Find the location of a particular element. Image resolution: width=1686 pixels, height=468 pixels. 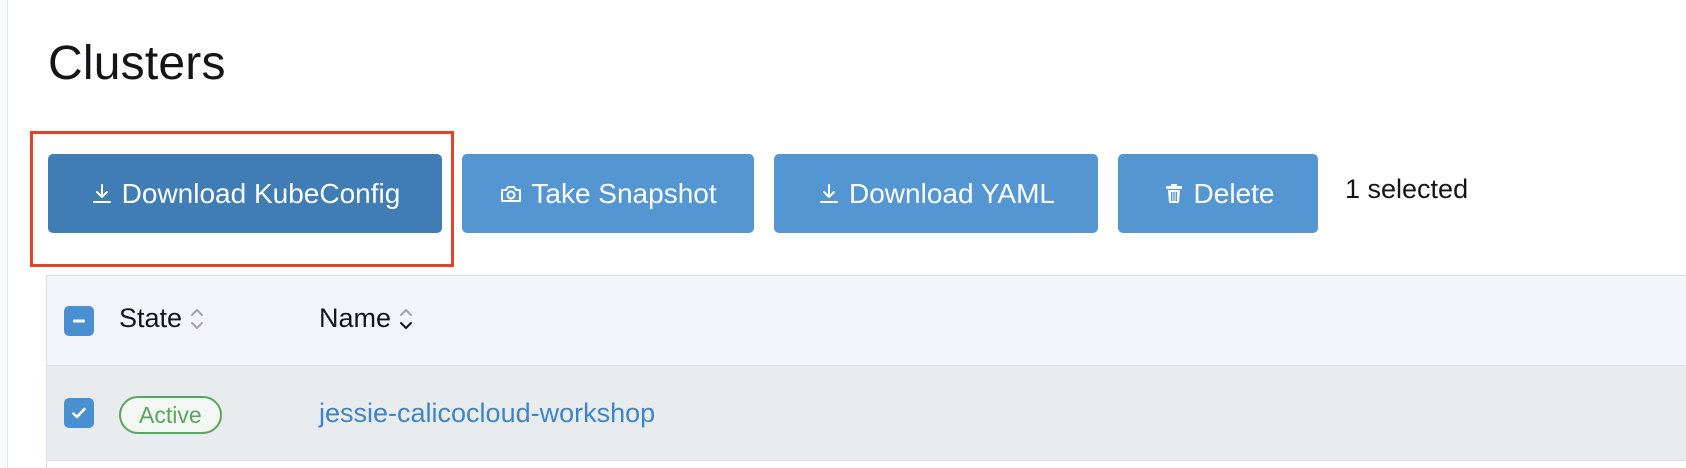

column-header-name-label: Name is located at coordinates (355, 318).